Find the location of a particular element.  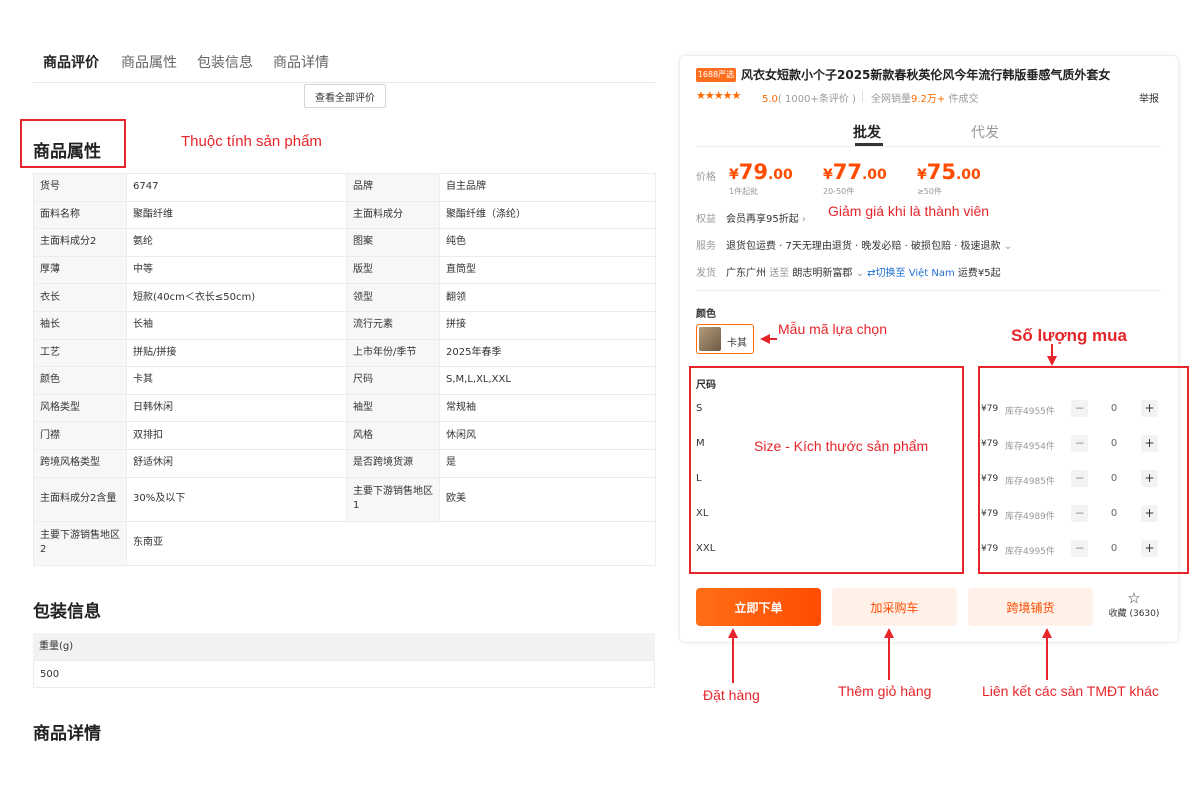

attribute-value: 短款(40cm＜衣长≤50cm) is located at coordinates (236, 297).